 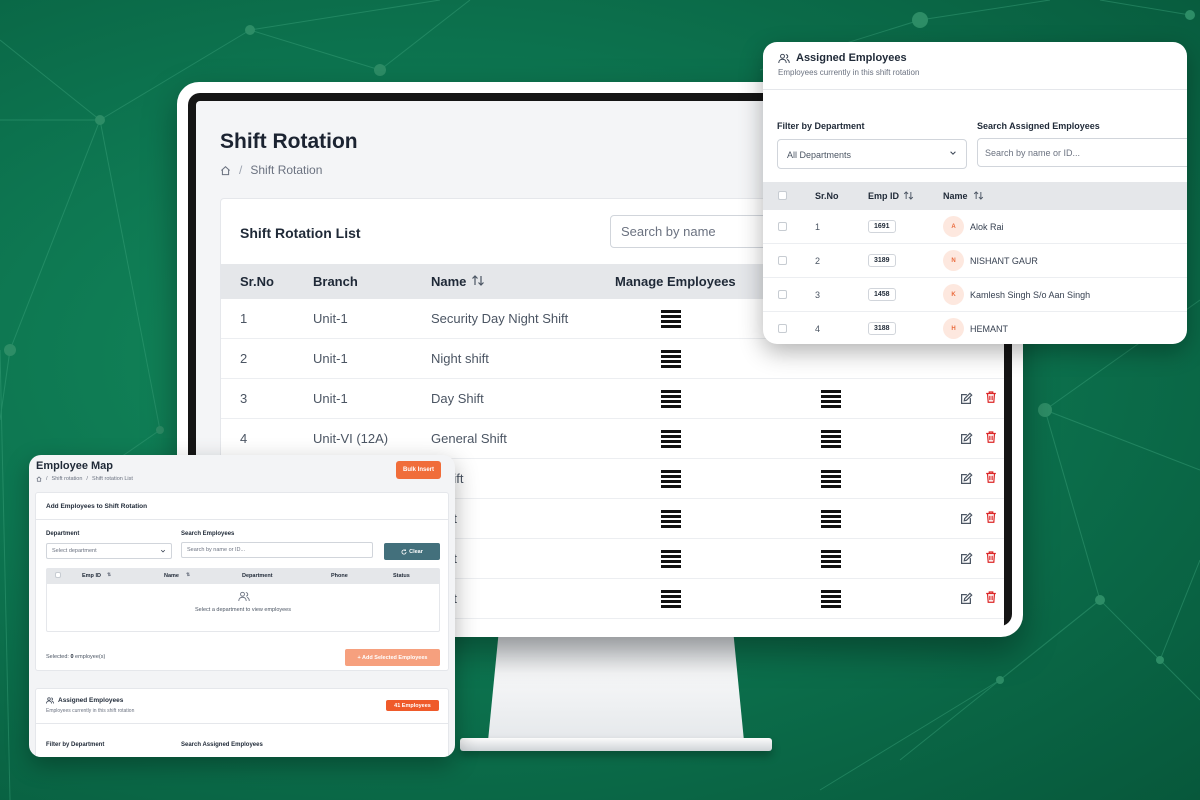 I want to click on table-row: 4 3188 H HEMANT, so click(x=975, y=328).